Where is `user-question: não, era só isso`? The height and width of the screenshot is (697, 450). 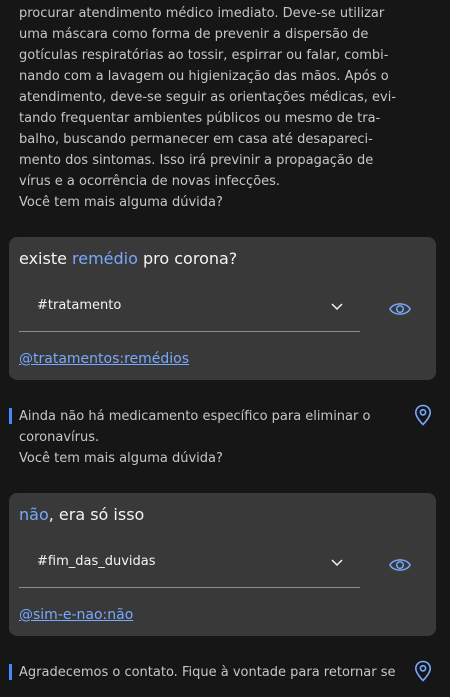
user-question: não, era só isso is located at coordinates (82, 514).